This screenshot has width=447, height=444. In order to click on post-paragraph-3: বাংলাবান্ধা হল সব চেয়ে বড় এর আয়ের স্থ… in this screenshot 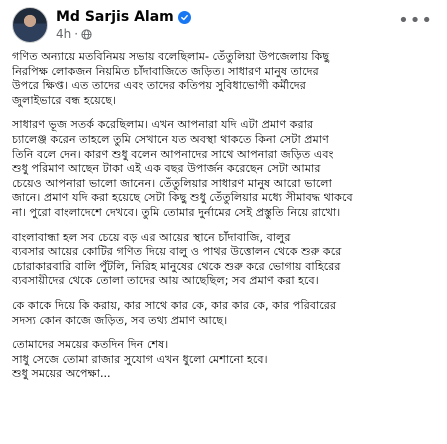, I will do `click(224, 260)`.